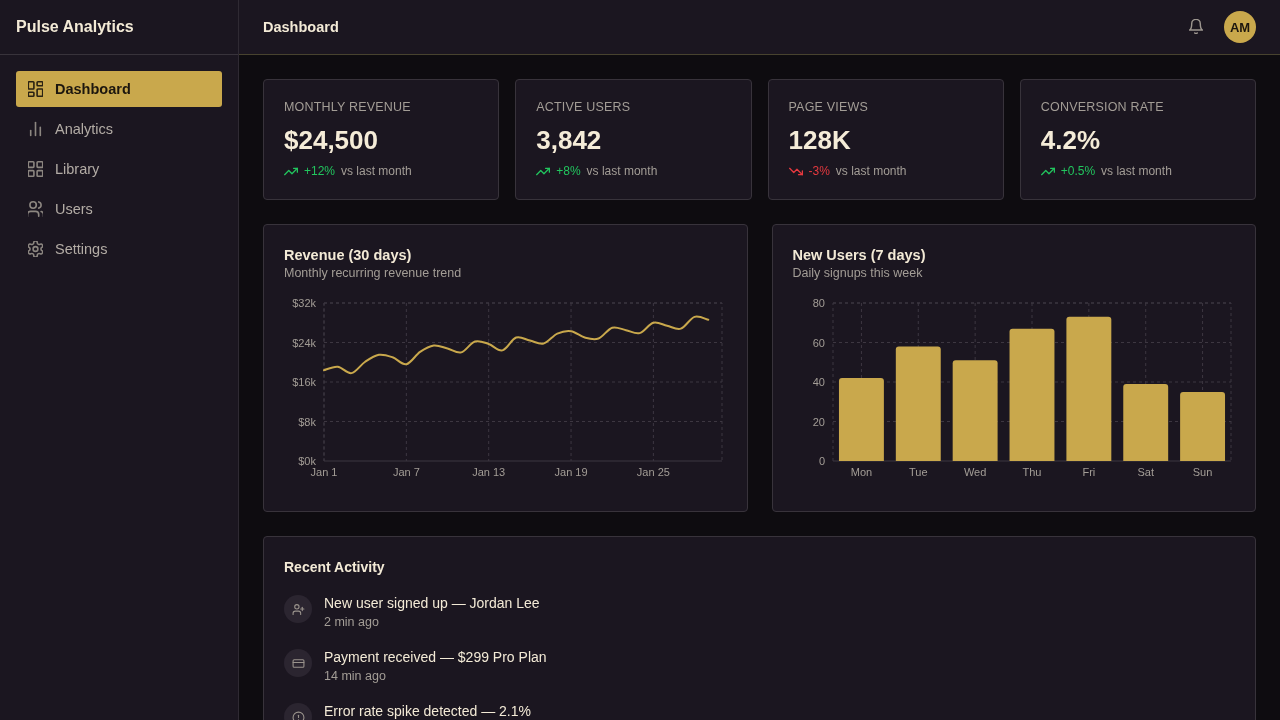 The height and width of the screenshot is (720, 1280). Describe the element at coordinates (298, 663) in the screenshot. I see `credit-card-icon` at that location.